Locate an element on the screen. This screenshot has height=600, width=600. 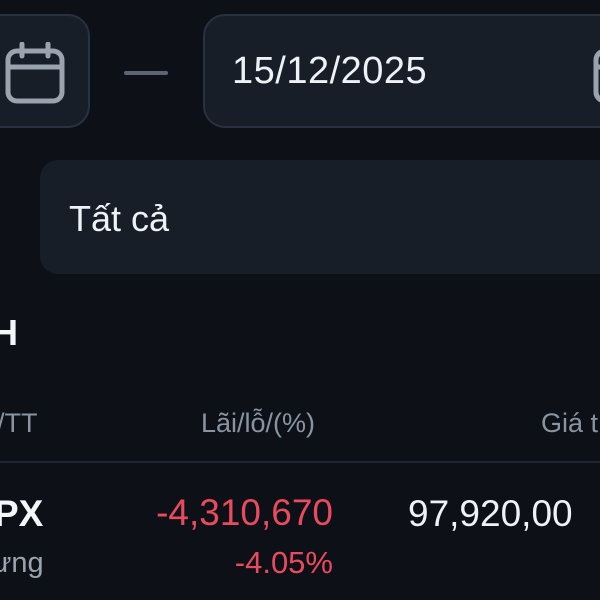
section-title: H is located at coordinates (9, 332).